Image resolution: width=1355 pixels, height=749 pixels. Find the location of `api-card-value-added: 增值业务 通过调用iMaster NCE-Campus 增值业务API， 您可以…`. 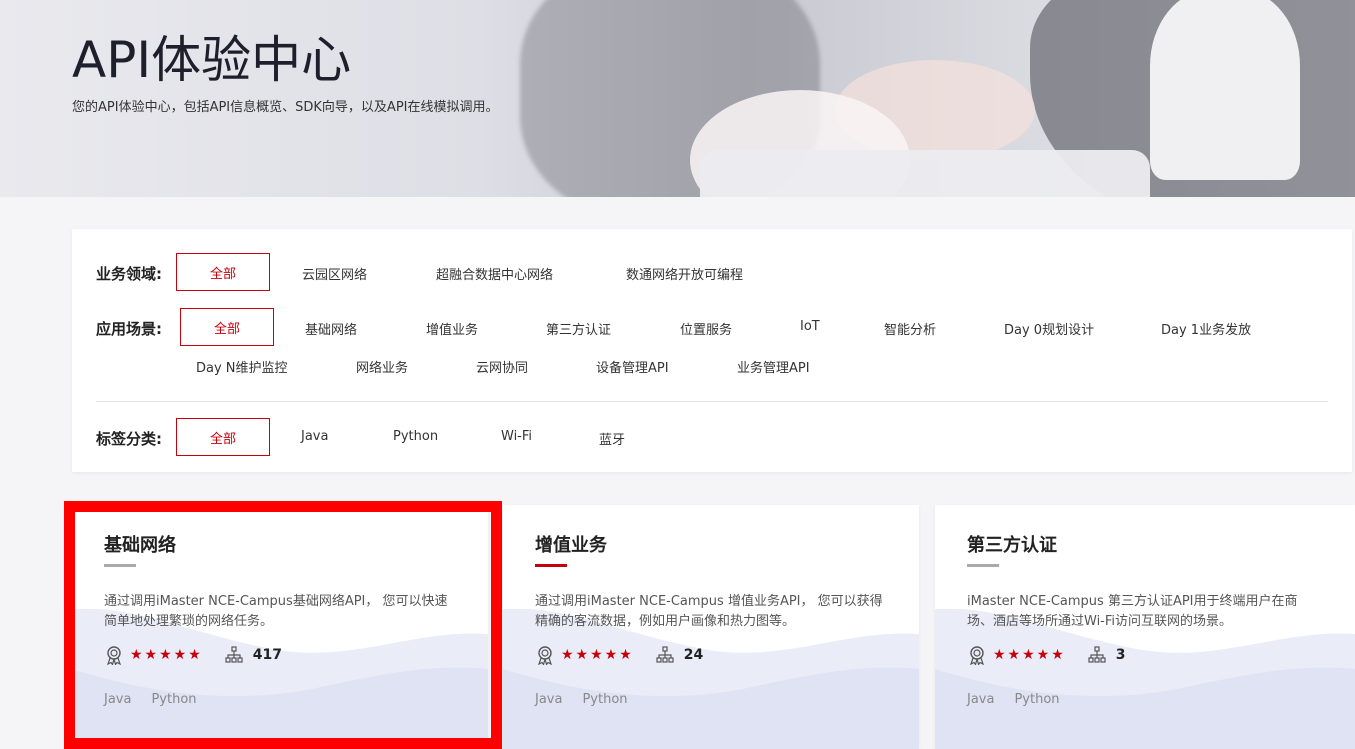

api-card-value-added: 增值业务 通过调用iMaster NCE-Campus 增值业务API， 您可以… is located at coordinates (711, 627).